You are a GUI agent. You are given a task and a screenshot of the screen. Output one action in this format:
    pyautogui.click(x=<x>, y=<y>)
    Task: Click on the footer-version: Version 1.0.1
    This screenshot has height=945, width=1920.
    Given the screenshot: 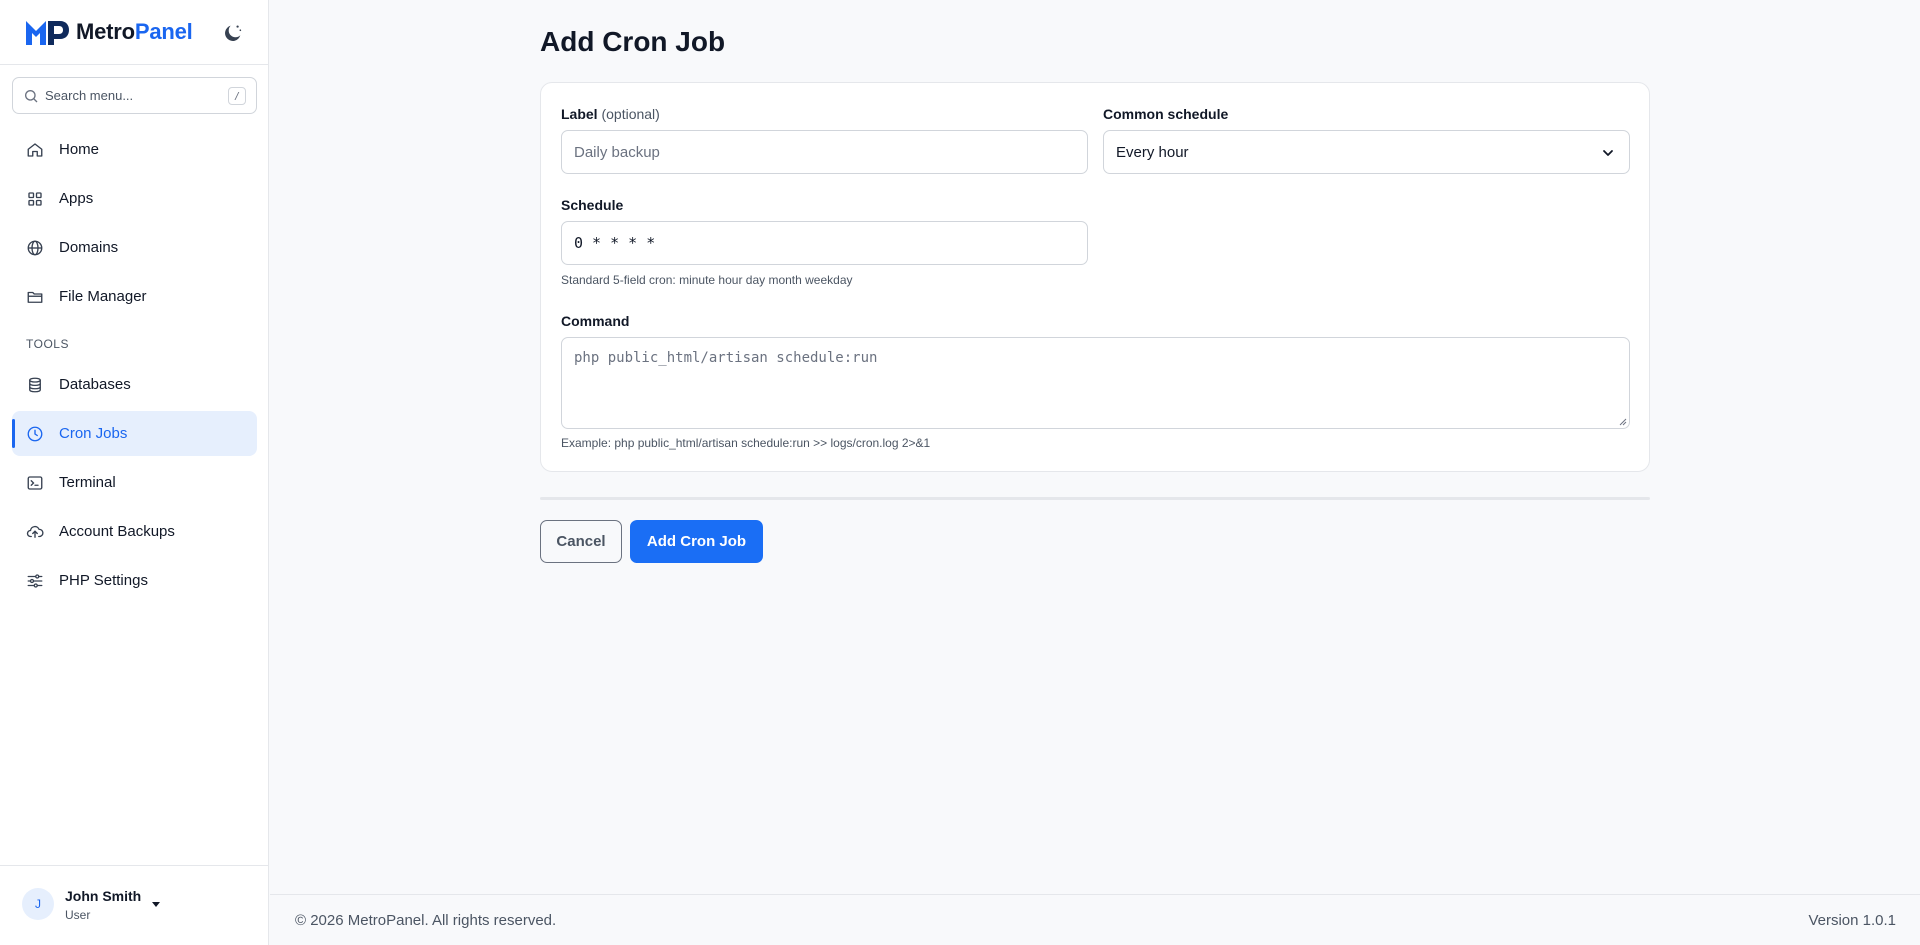 What is the action you would take?
    pyautogui.click(x=1852, y=920)
    